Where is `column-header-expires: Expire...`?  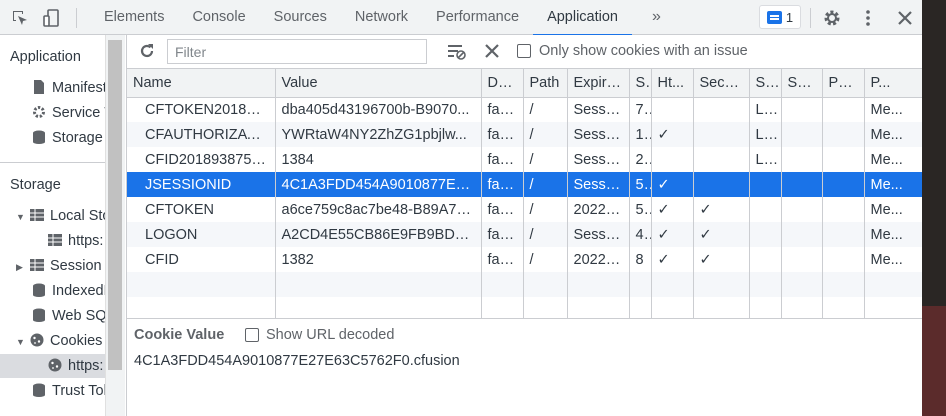 column-header-expires: Expire... is located at coordinates (598, 83).